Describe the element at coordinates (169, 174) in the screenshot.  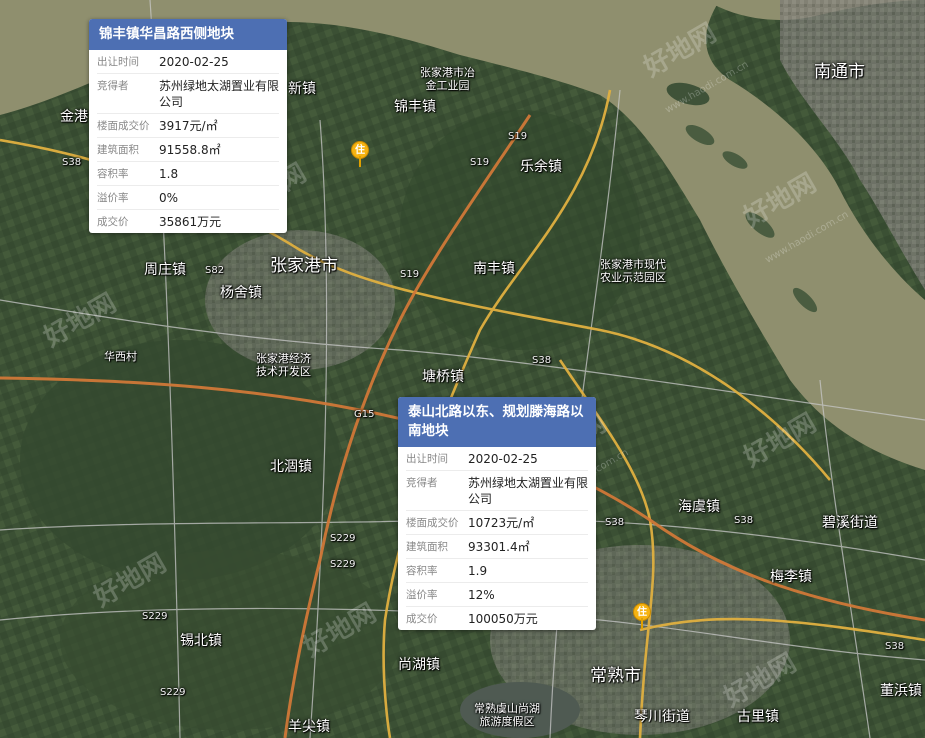
I see `field-value: 1.8` at that location.